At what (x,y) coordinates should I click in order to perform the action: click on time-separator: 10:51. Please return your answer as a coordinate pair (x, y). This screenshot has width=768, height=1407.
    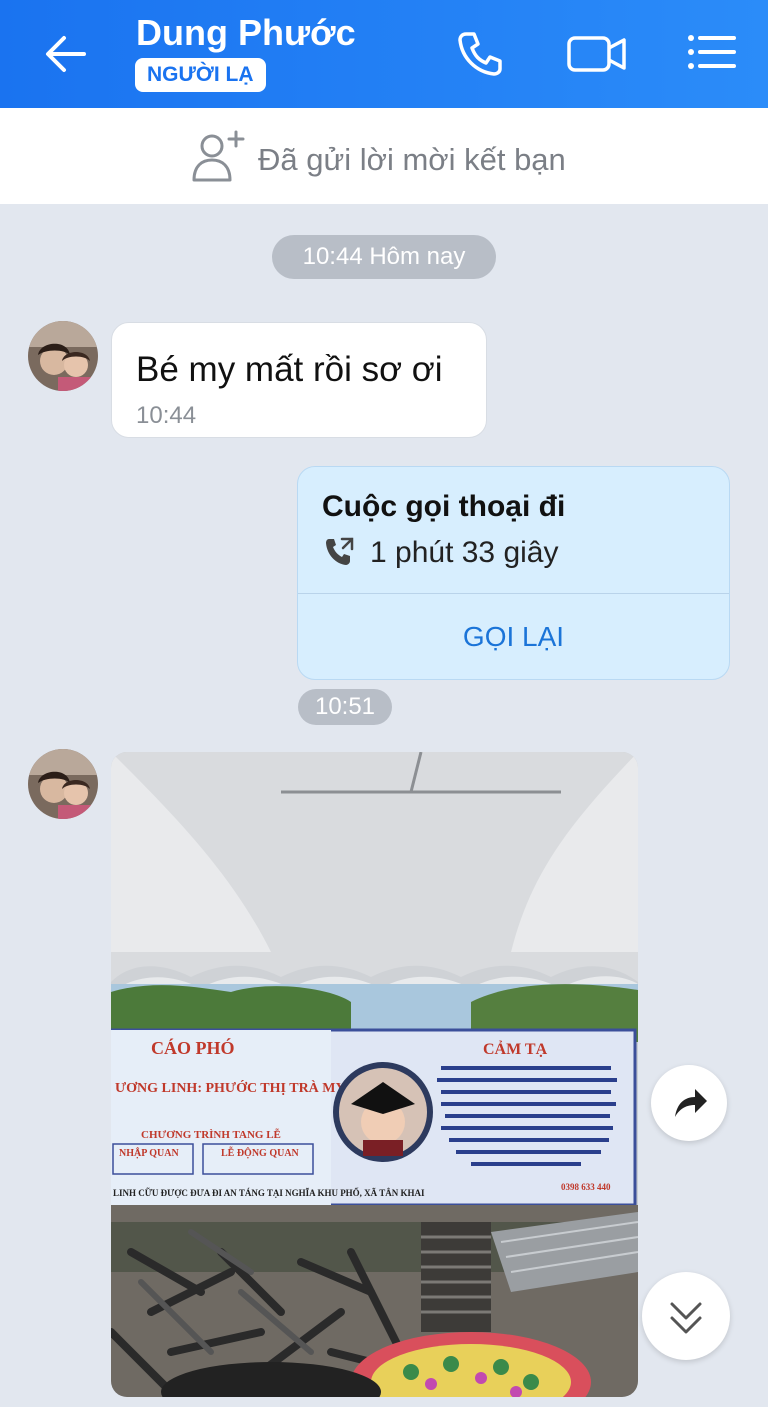
    Looking at the image, I should click on (345, 707).